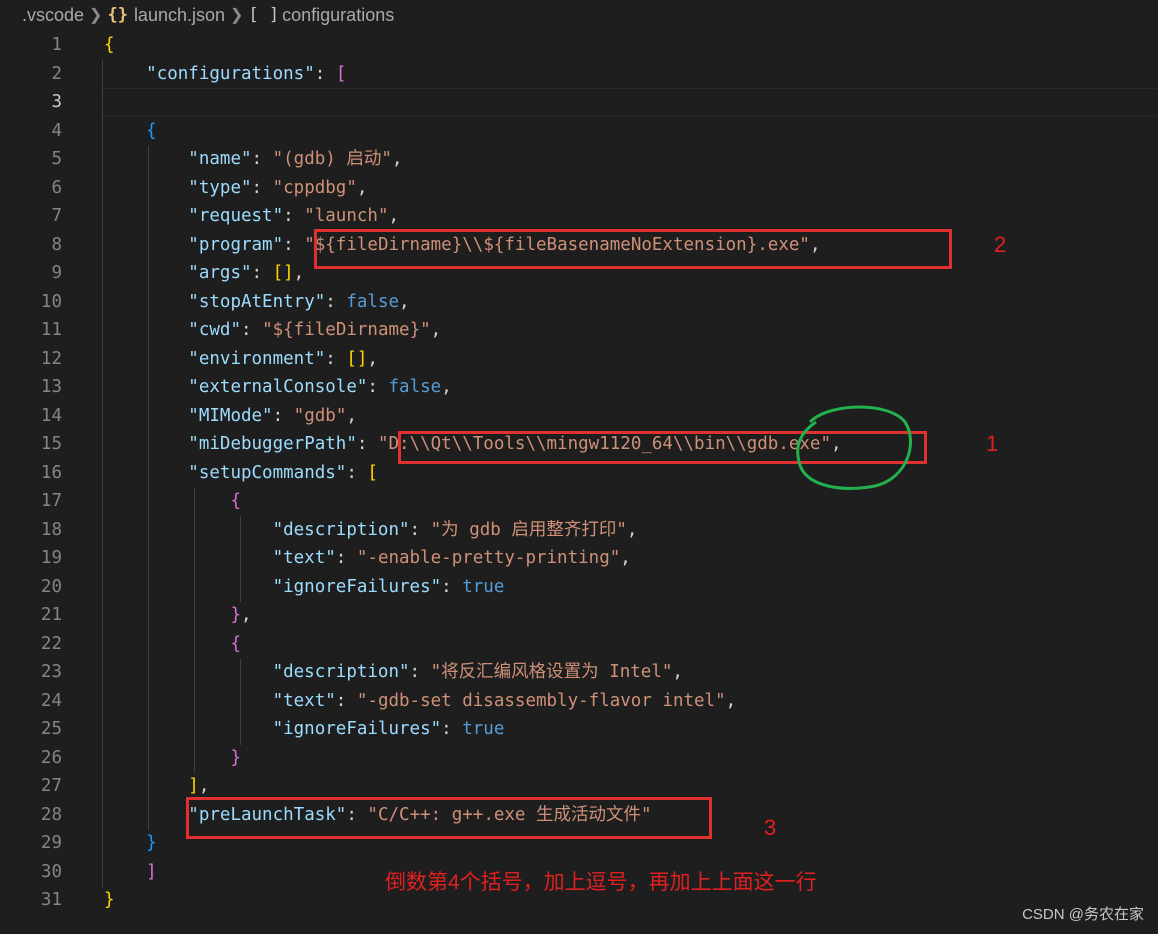 The image size is (1158, 934). What do you see at coordinates (278, 387) in the screenshot?
I see `code-token: "externalConsole"` at bounding box center [278, 387].